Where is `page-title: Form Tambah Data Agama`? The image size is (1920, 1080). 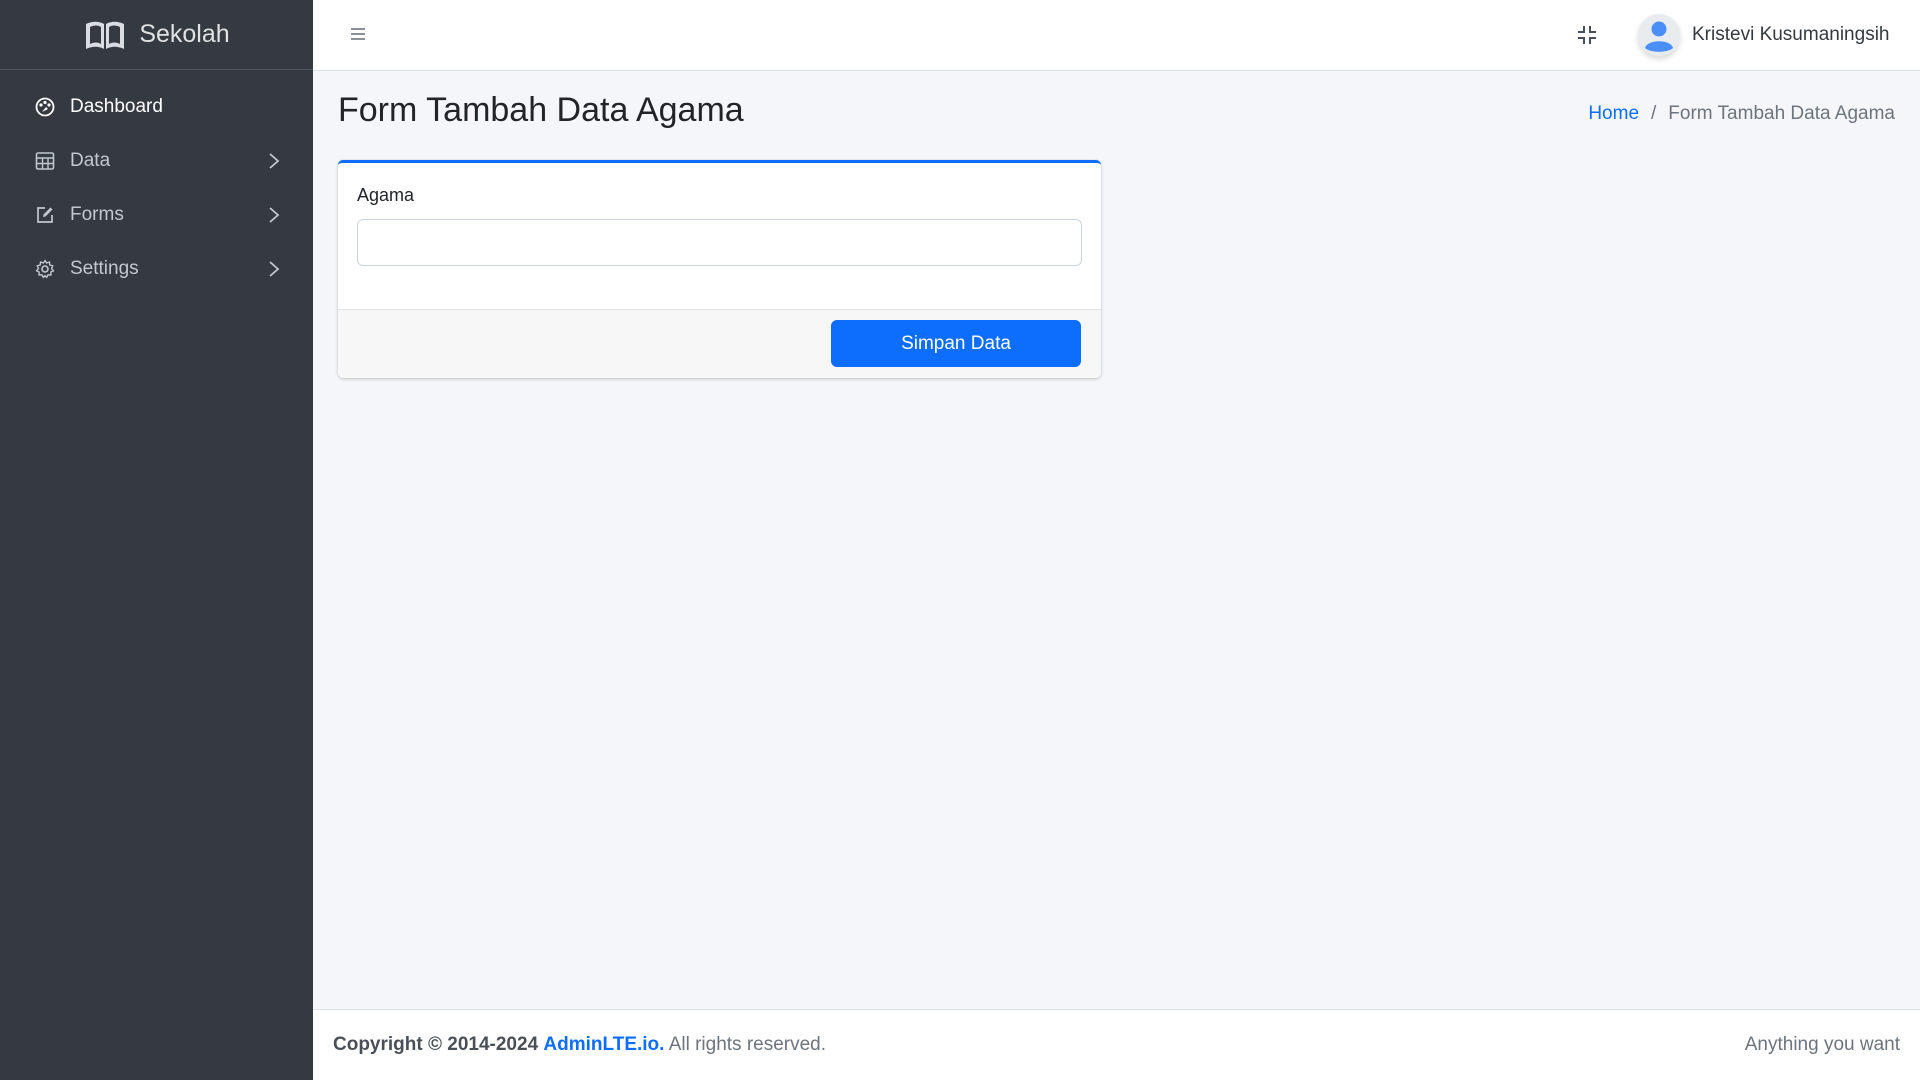
page-title: Form Tambah Data Agama is located at coordinates (541, 110).